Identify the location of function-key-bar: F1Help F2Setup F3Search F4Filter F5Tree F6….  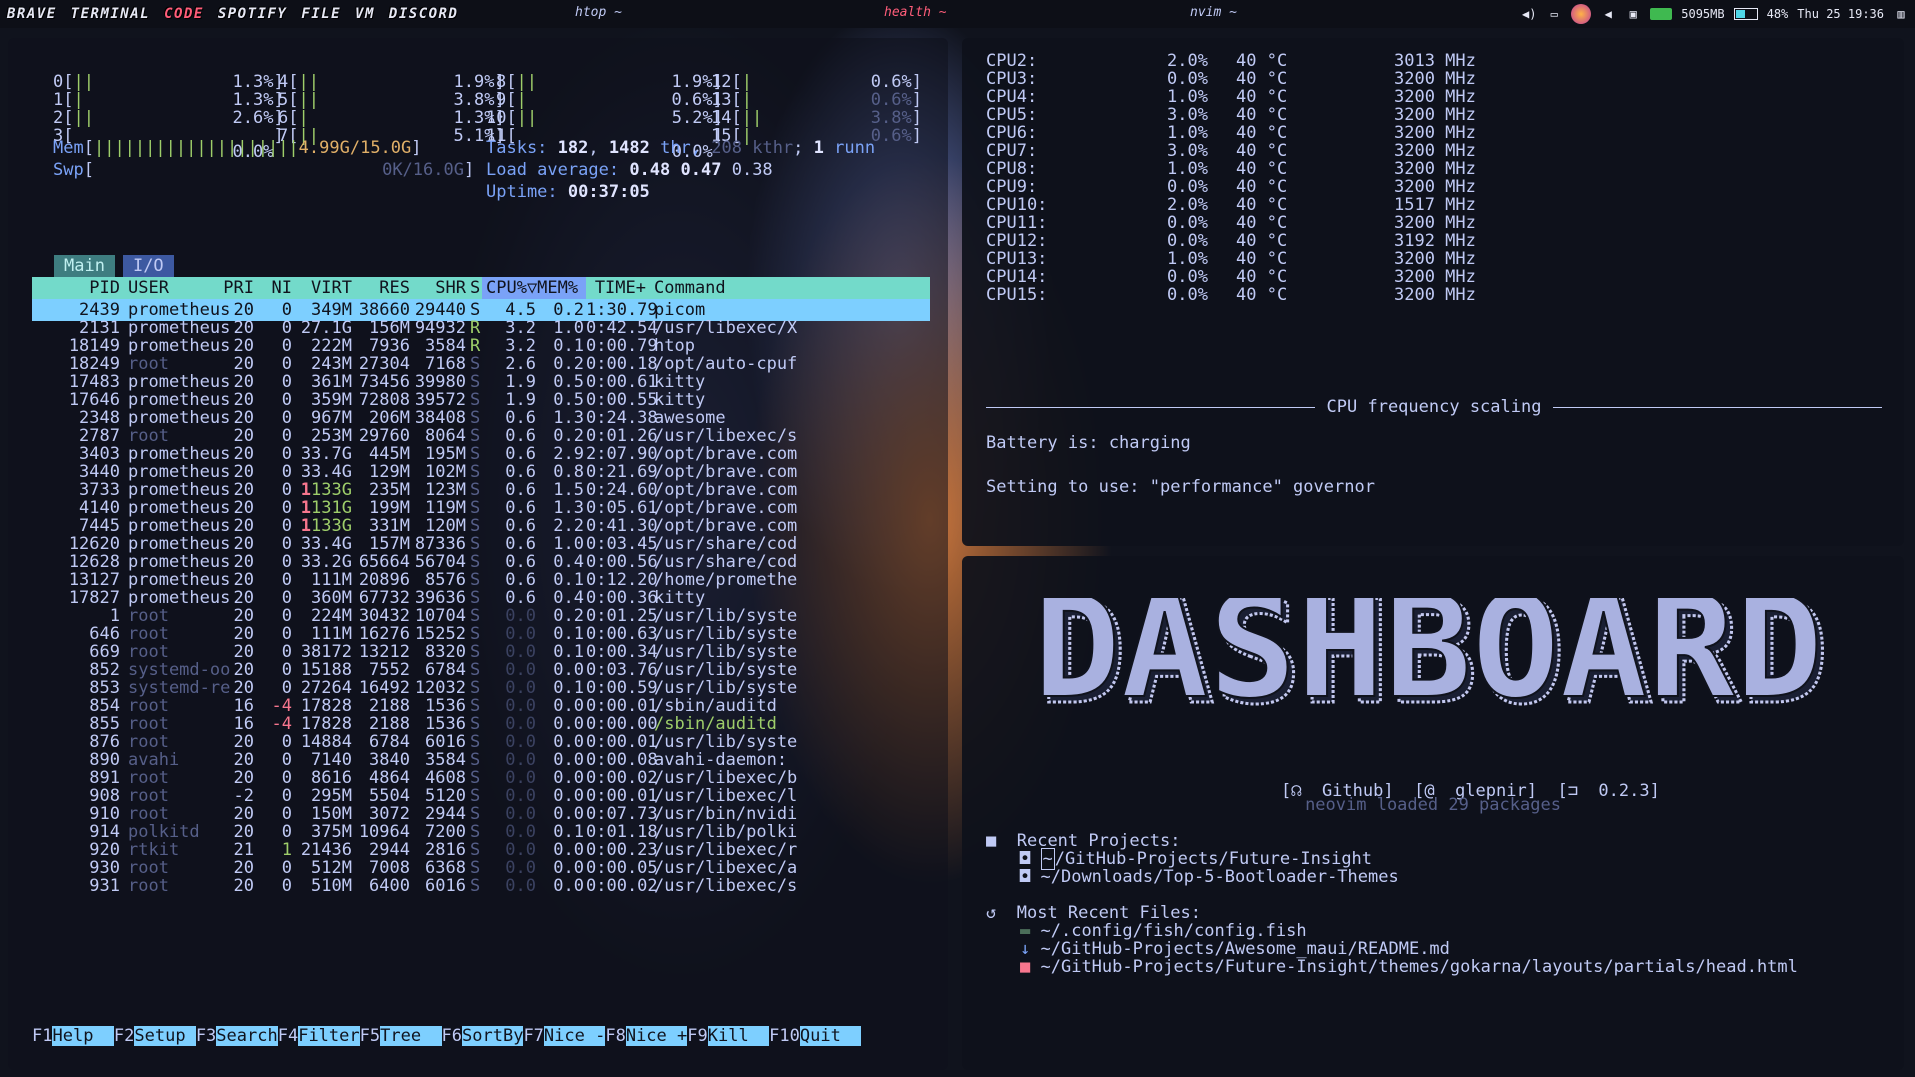
(447, 1036).